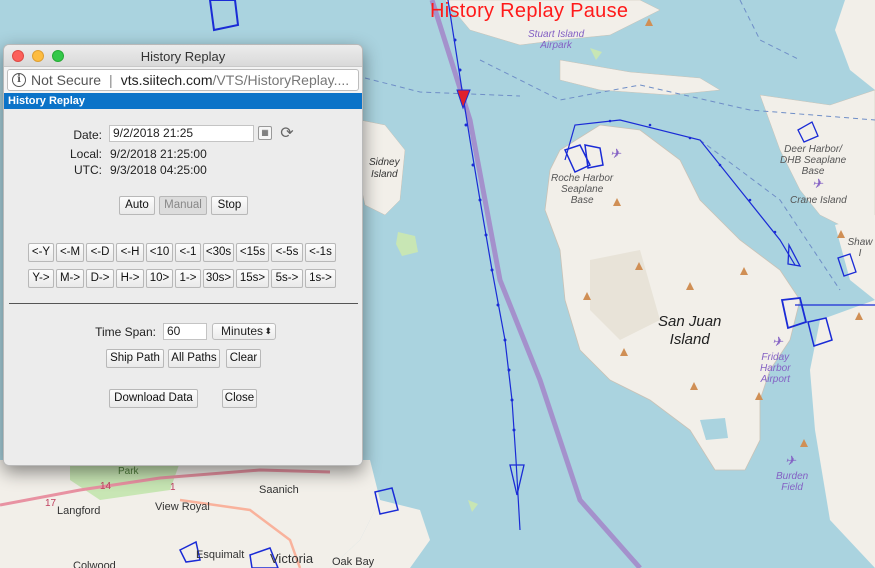  What do you see at coordinates (268, 331) in the screenshot?
I see `chevron-updown-icon: ⬍` at bounding box center [268, 331].